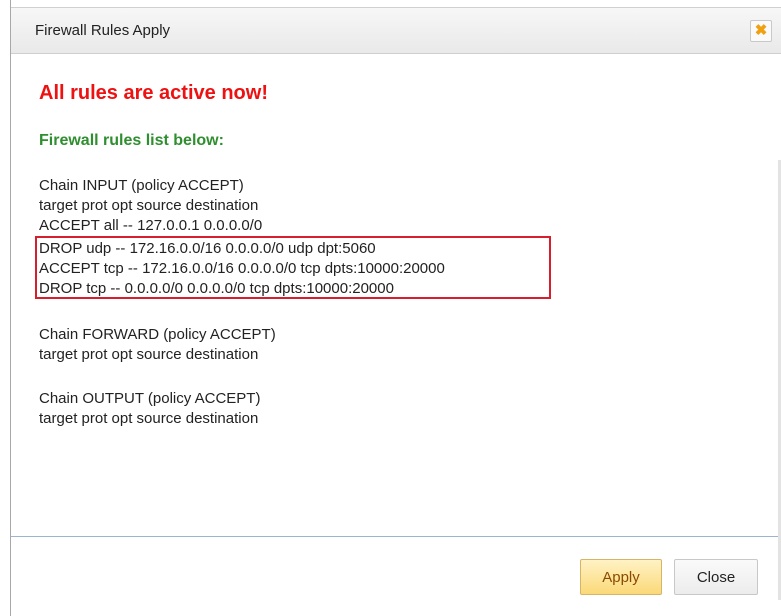 The image size is (781, 616). Describe the element at coordinates (396, 30) in the screenshot. I see `dialog-titlebar: Firewall Rules Apply ✖` at that location.